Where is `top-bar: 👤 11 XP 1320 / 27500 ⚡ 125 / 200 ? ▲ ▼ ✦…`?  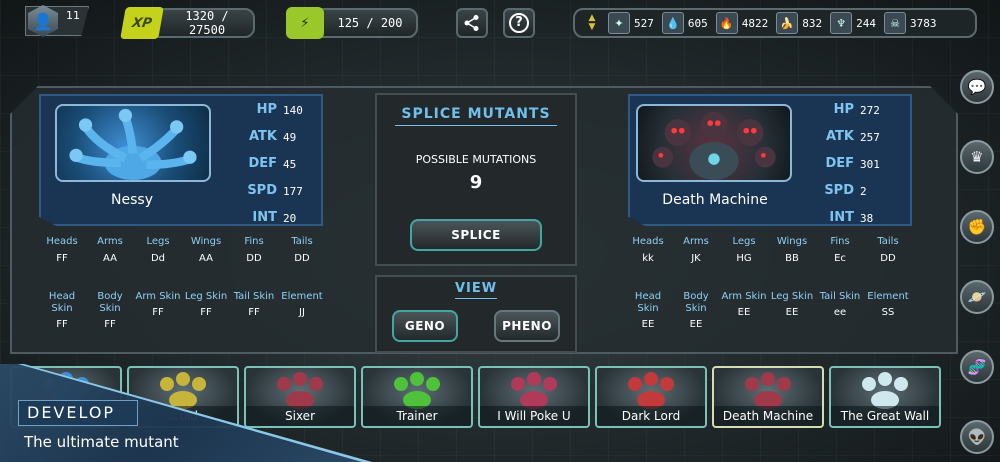
top-bar: 👤 11 XP 1320 / 27500 ⚡ 125 / 200 ? ▲ ▼ ✦… is located at coordinates (500, 23).